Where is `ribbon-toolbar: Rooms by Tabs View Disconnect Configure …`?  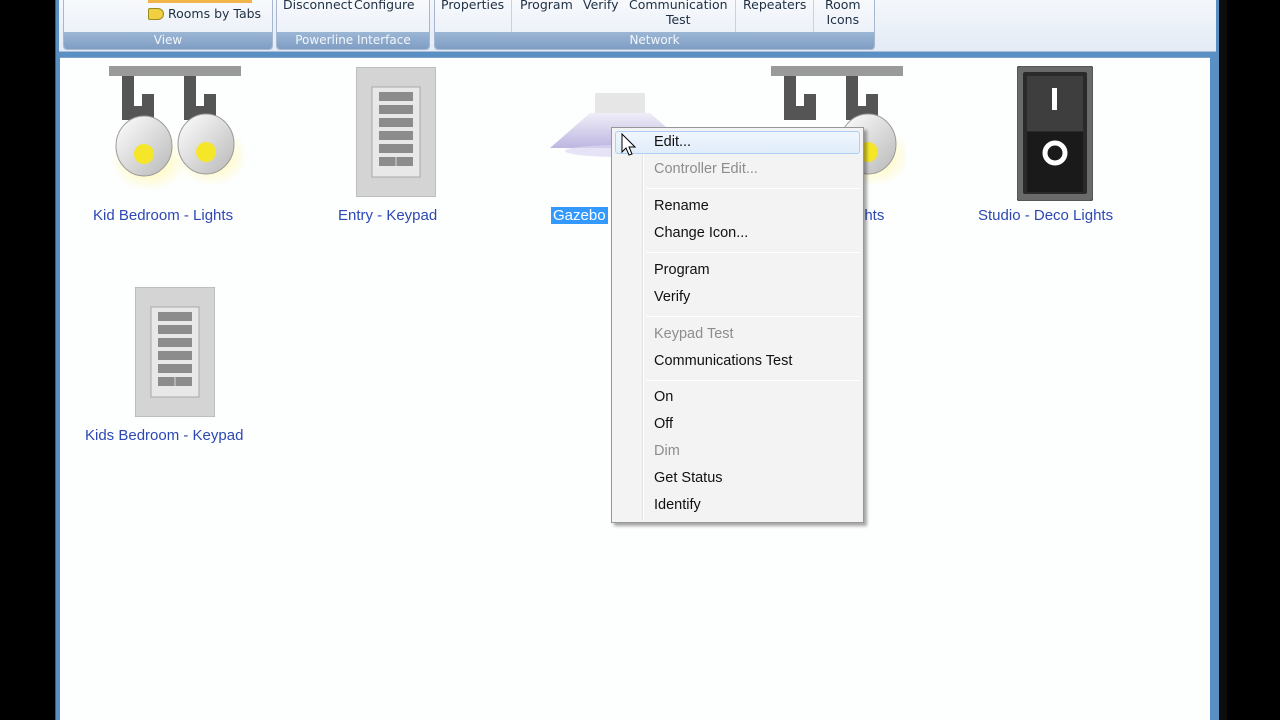 ribbon-toolbar: Rooms by Tabs View Disconnect Configure … is located at coordinates (637, 26).